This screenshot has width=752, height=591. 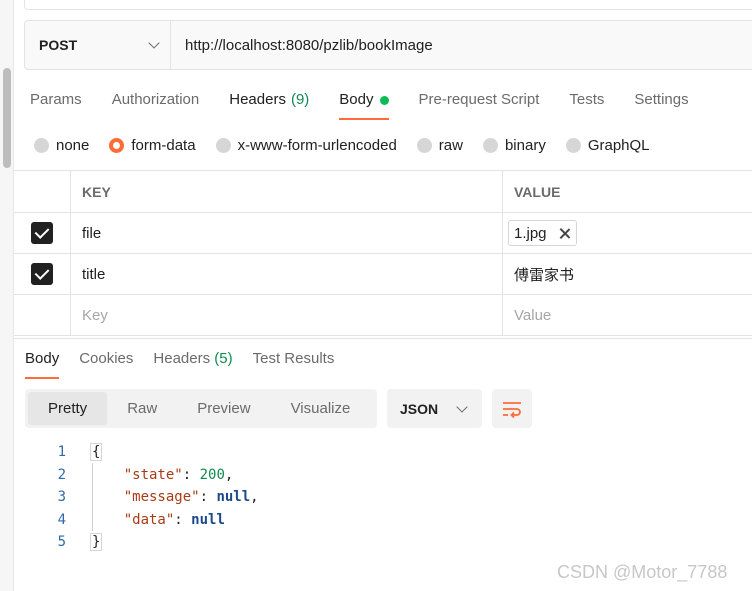 I want to click on json-key: "data", so click(x=149, y=519).